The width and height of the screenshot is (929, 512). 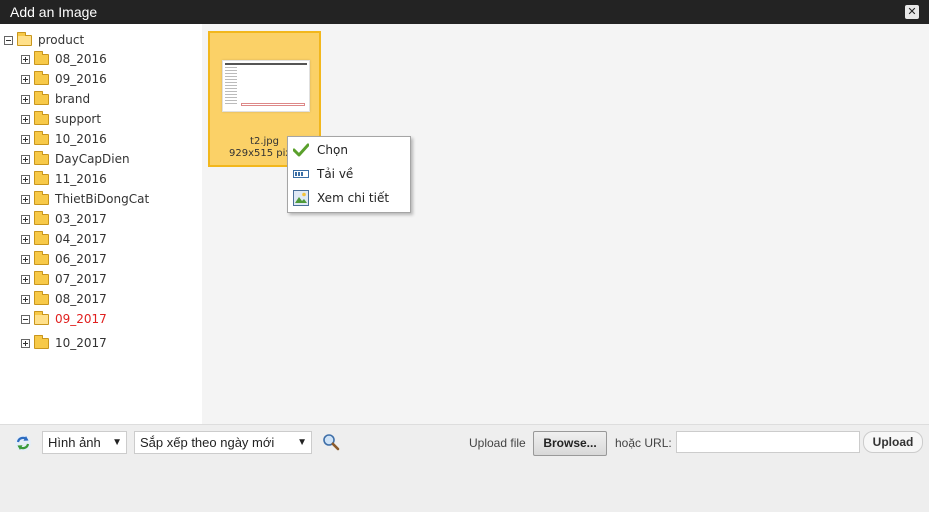 I want to click on tree-item-label: 10_2016, so click(x=81, y=139).